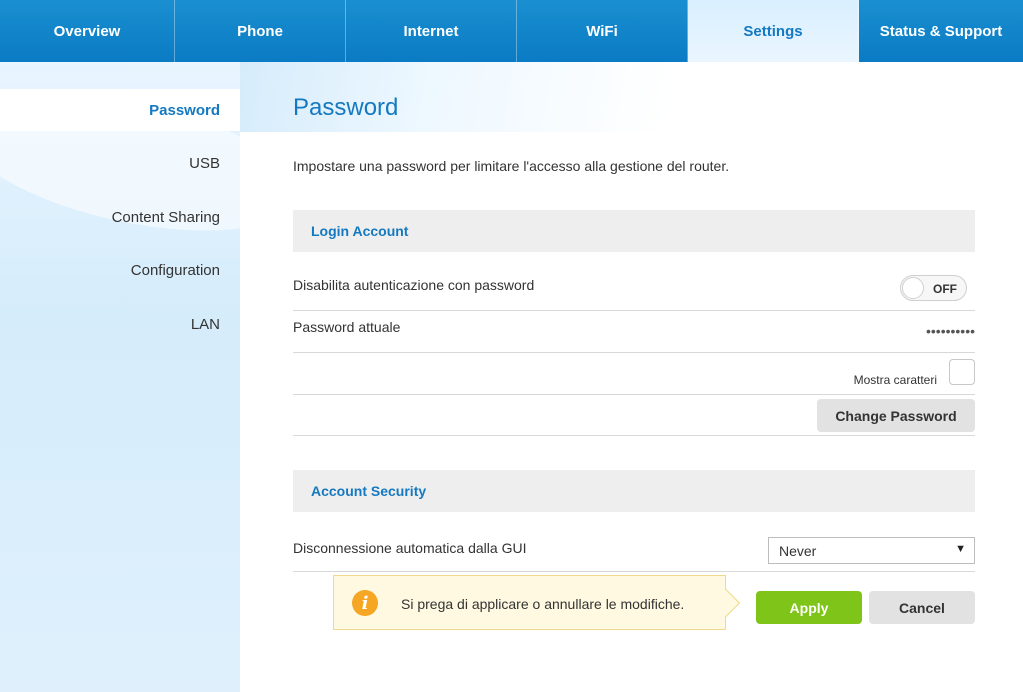 This screenshot has height=692, width=1023. Describe the element at coordinates (165, 217) in the screenshot. I see `sidebar-item-label: Content Sharing` at that location.